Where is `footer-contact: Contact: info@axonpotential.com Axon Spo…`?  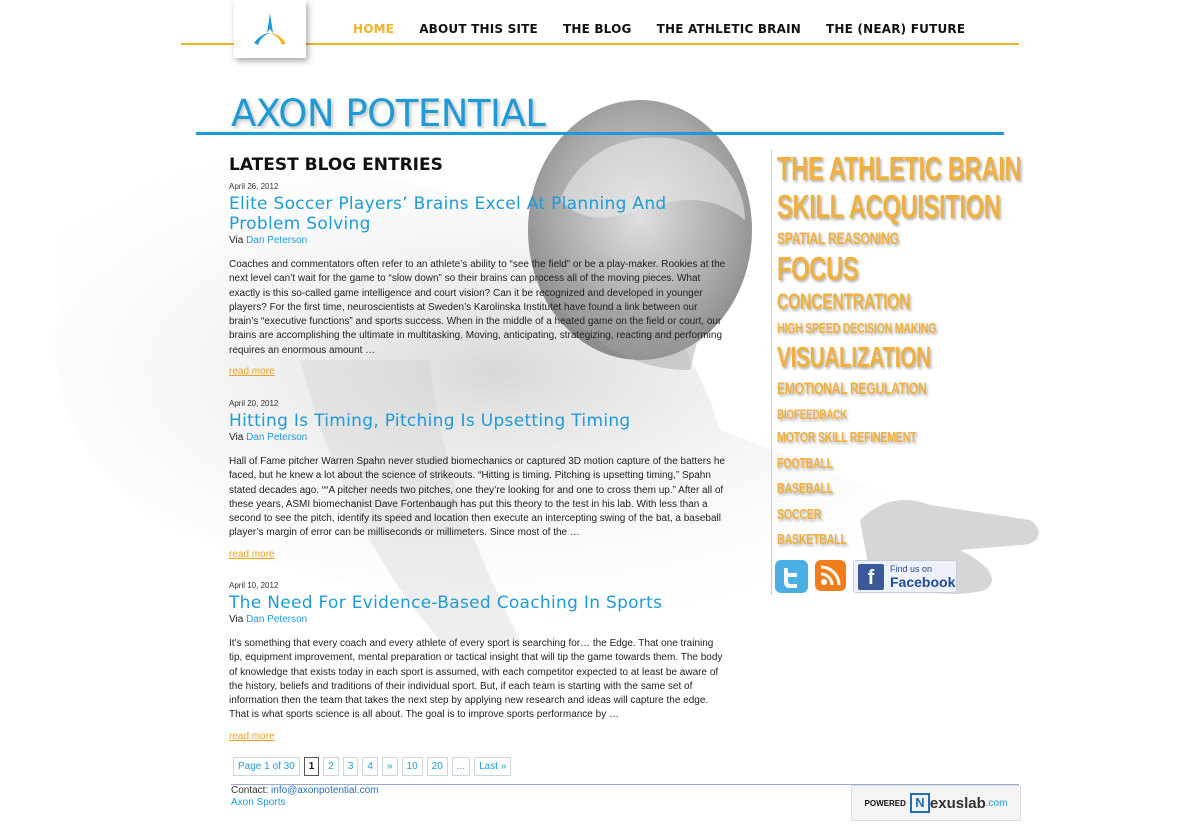
footer-contact: Contact: info@axonpotential.com Axon Spo… is located at coordinates (304, 797).